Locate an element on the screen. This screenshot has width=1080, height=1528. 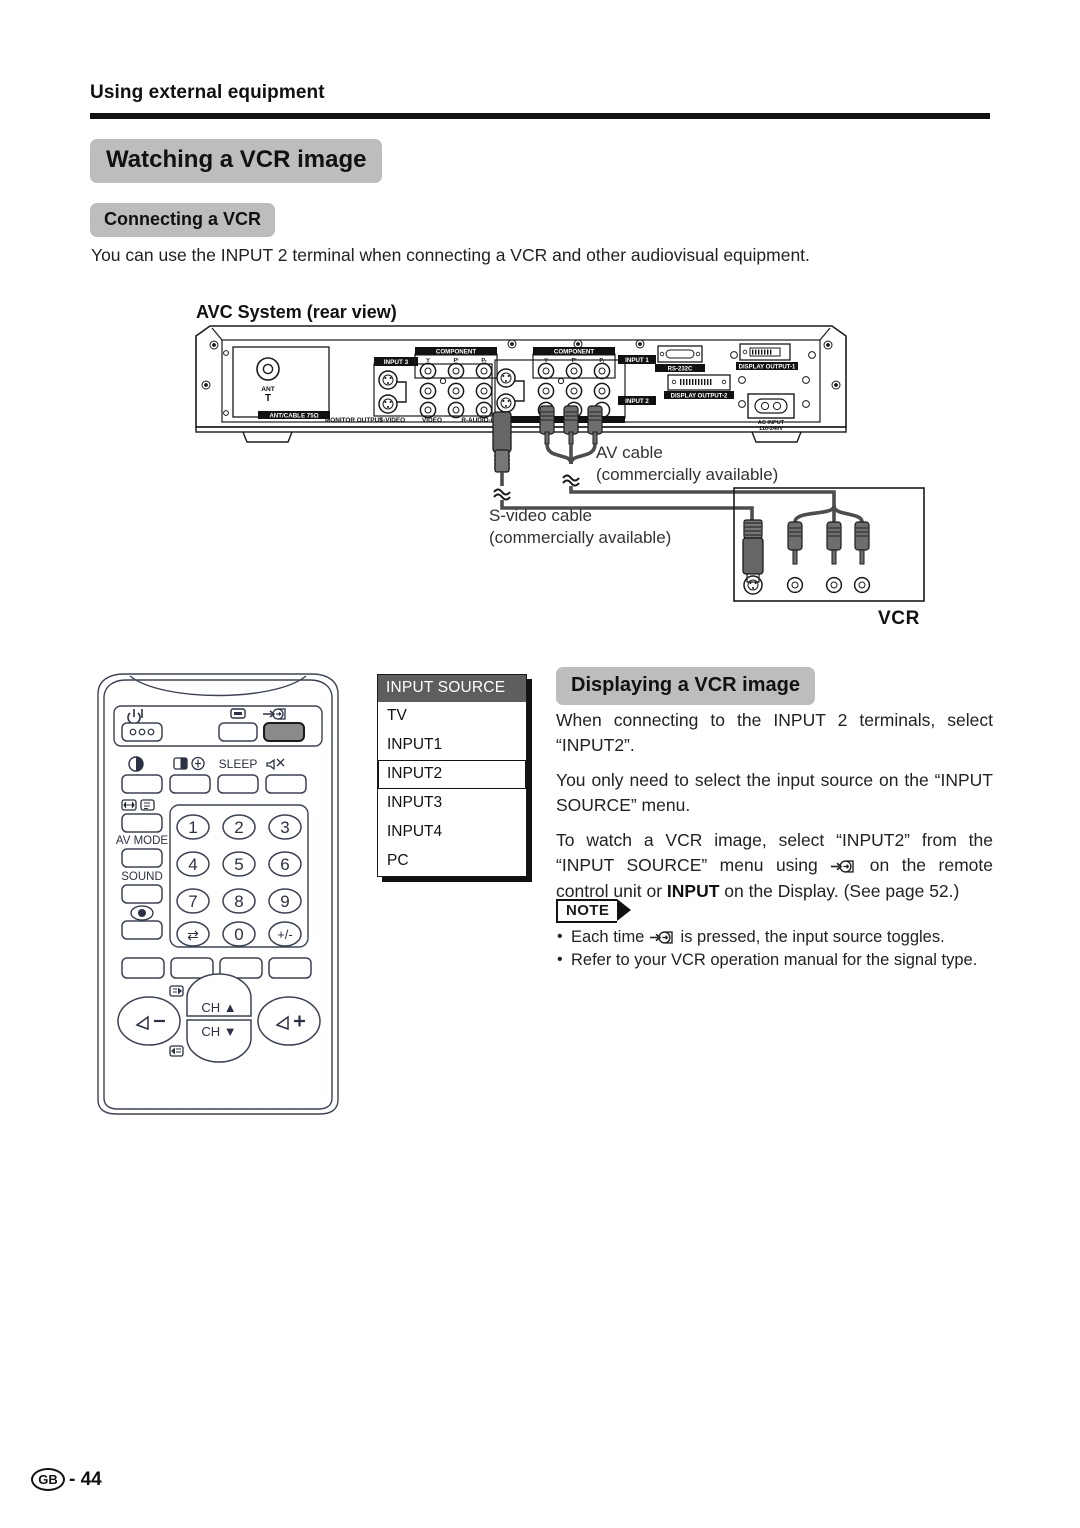
svg-text: INPUT 3 is located at coordinates (396, 362).